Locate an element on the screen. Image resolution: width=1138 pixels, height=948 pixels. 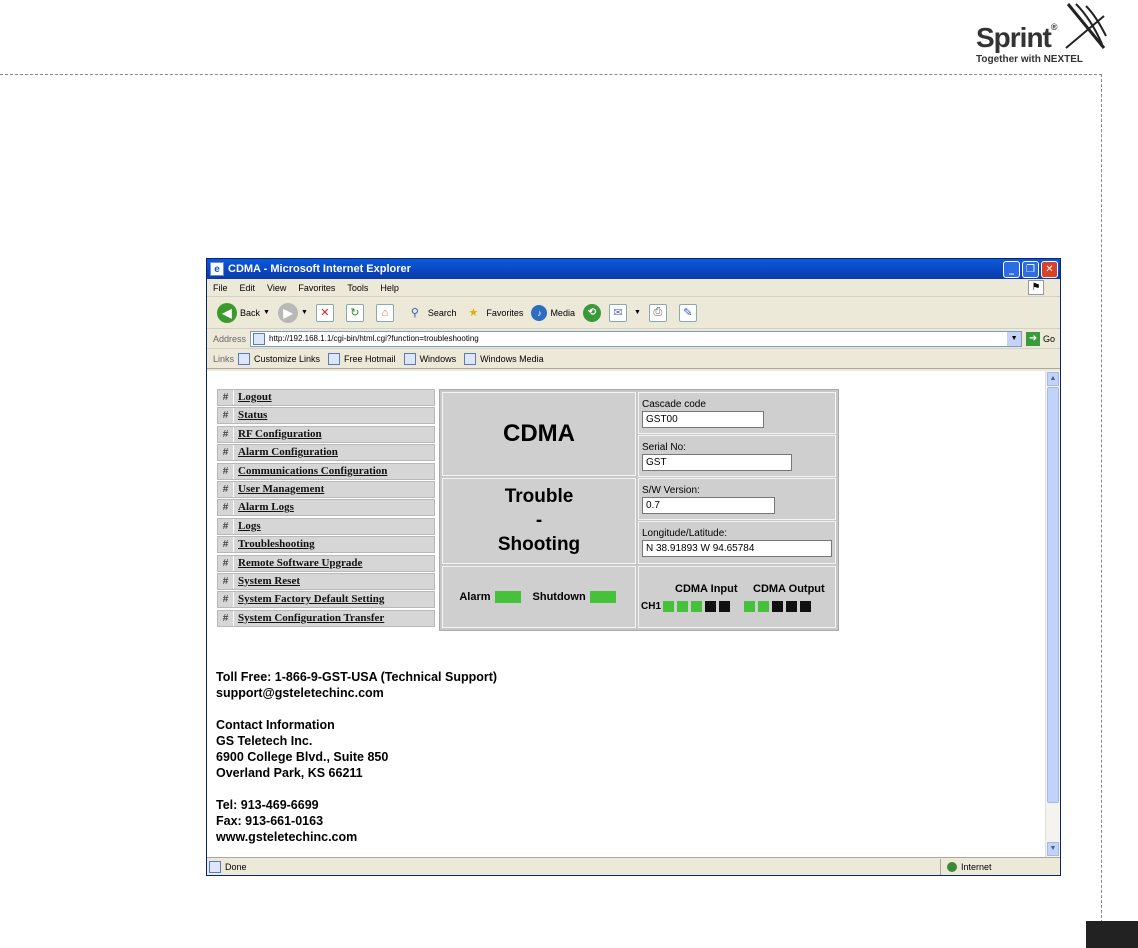
sw-version-cell: S/W Version: 0.7 is located at coordinates (737, 499).